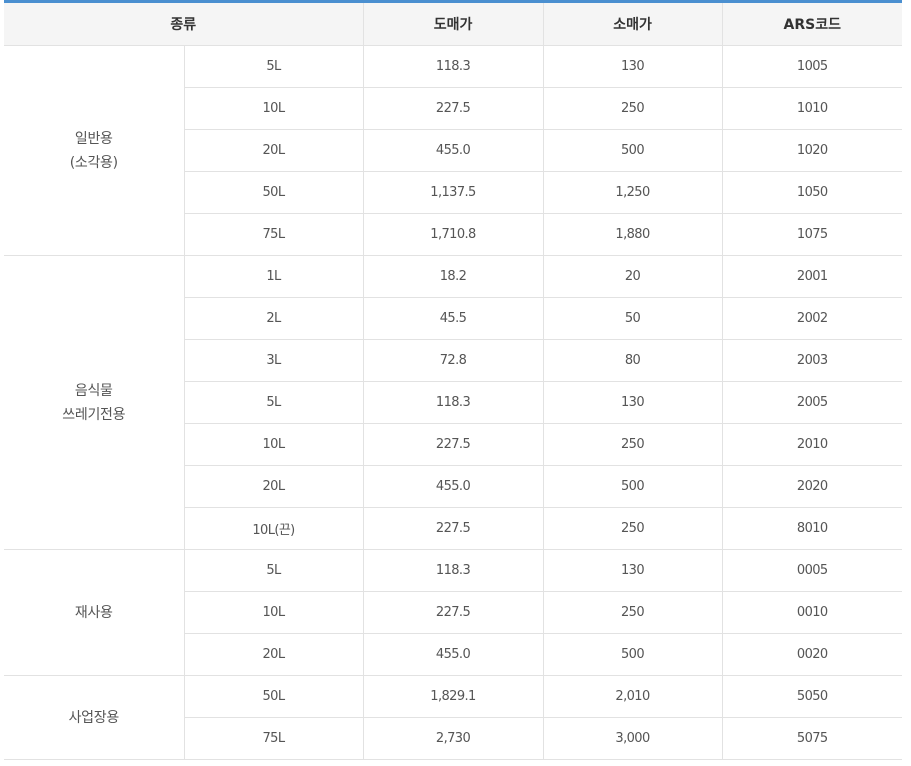 Image resolution: width=911 pixels, height=766 pixels. What do you see at coordinates (273, 276) in the screenshot?
I see `size-cell: 1L` at bounding box center [273, 276].